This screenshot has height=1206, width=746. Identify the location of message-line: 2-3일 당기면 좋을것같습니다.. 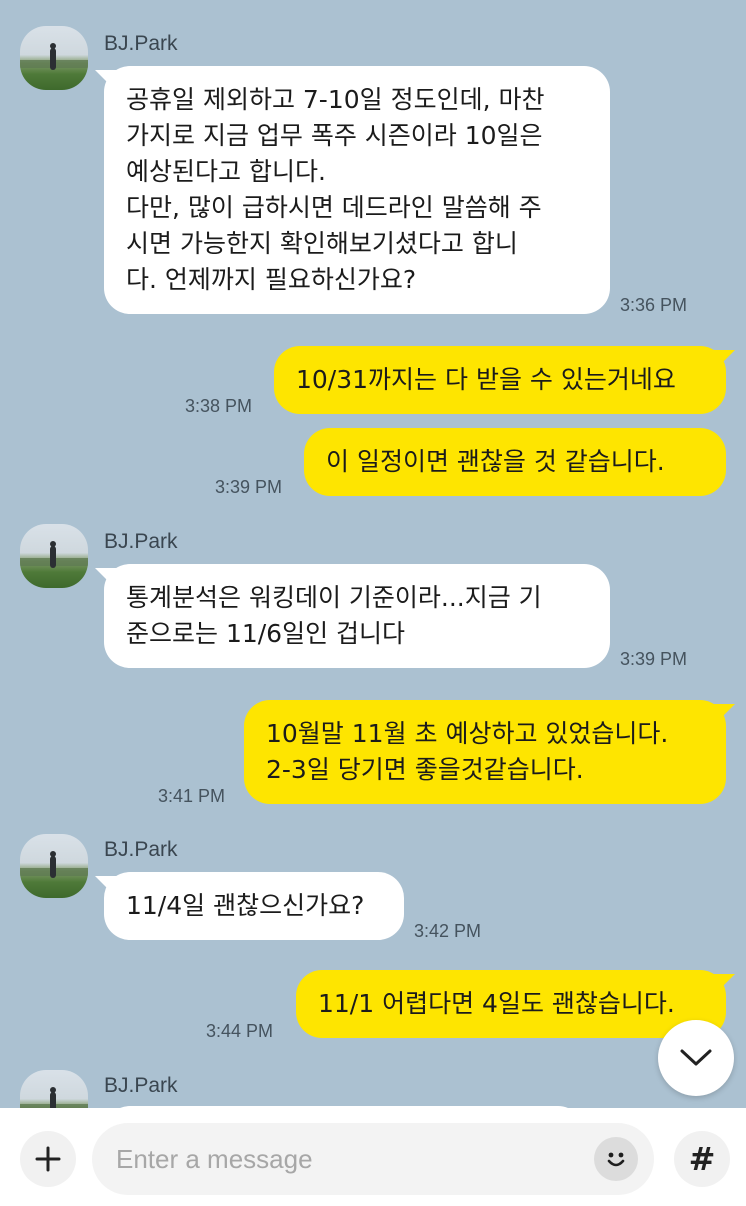
(425, 769).